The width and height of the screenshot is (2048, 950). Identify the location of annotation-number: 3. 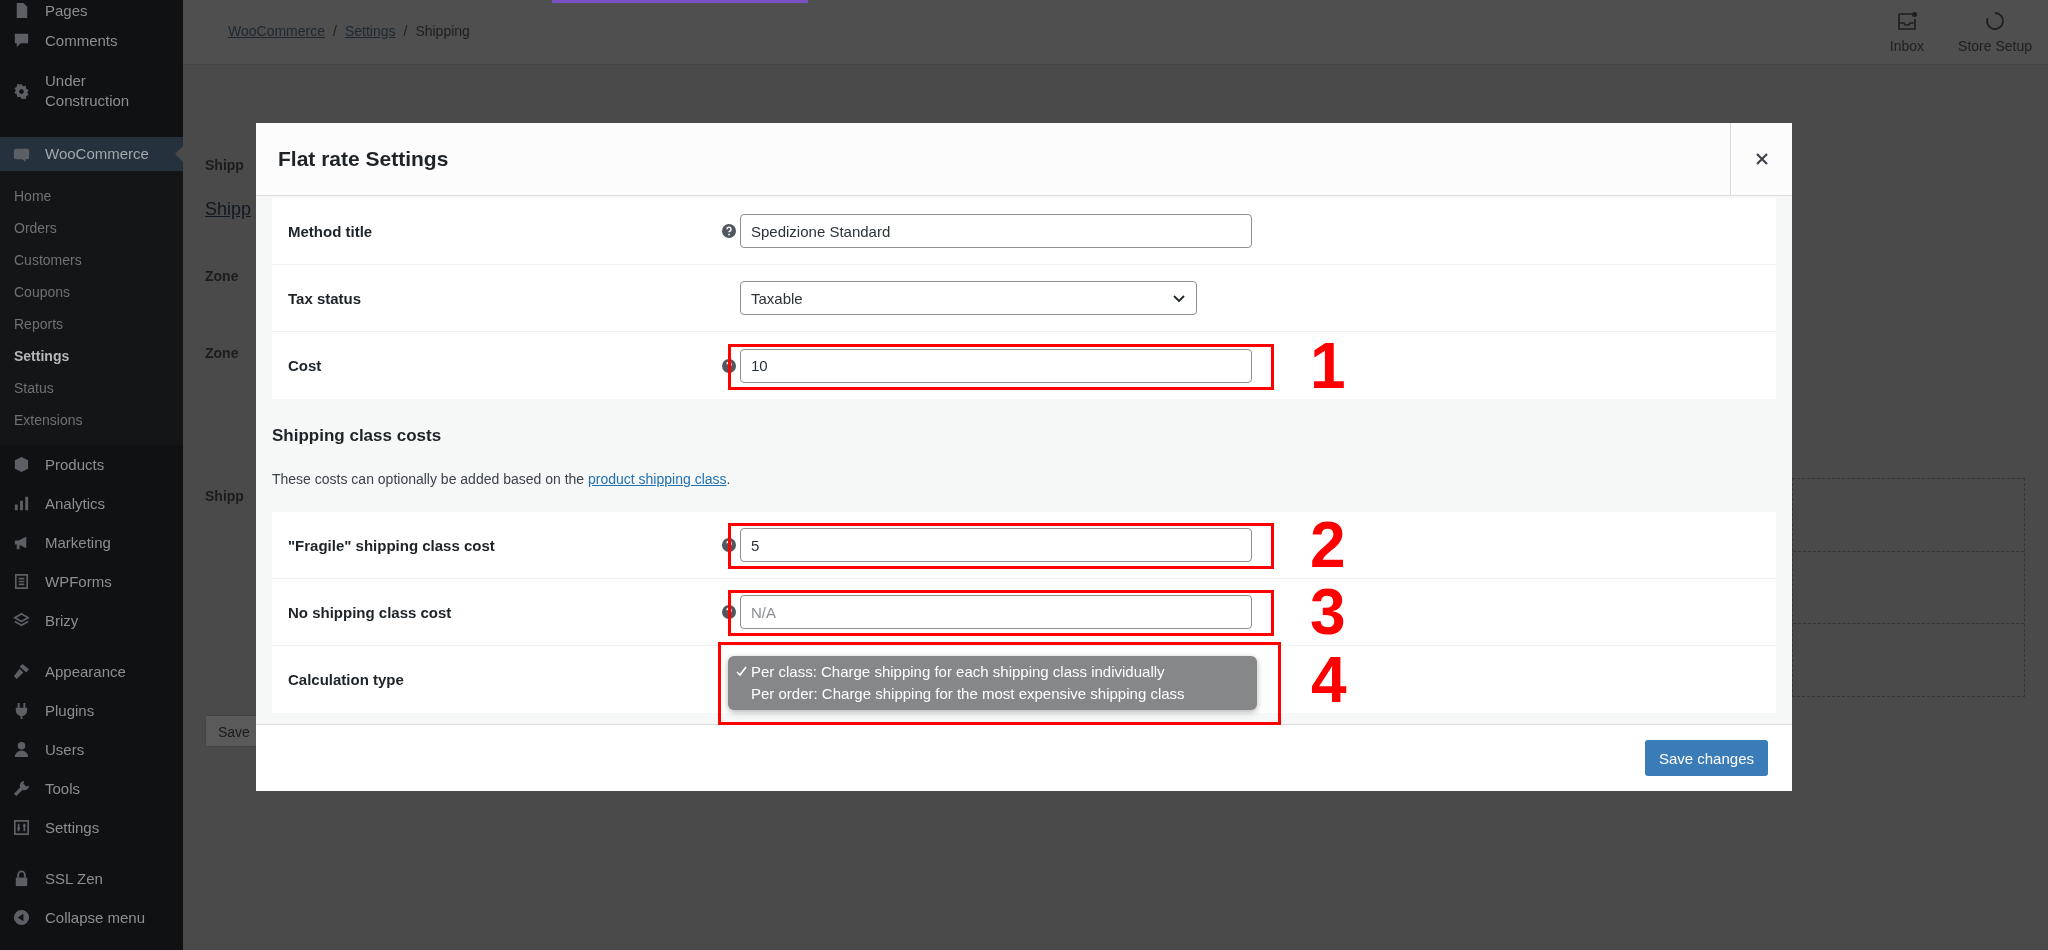
(1328, 612).